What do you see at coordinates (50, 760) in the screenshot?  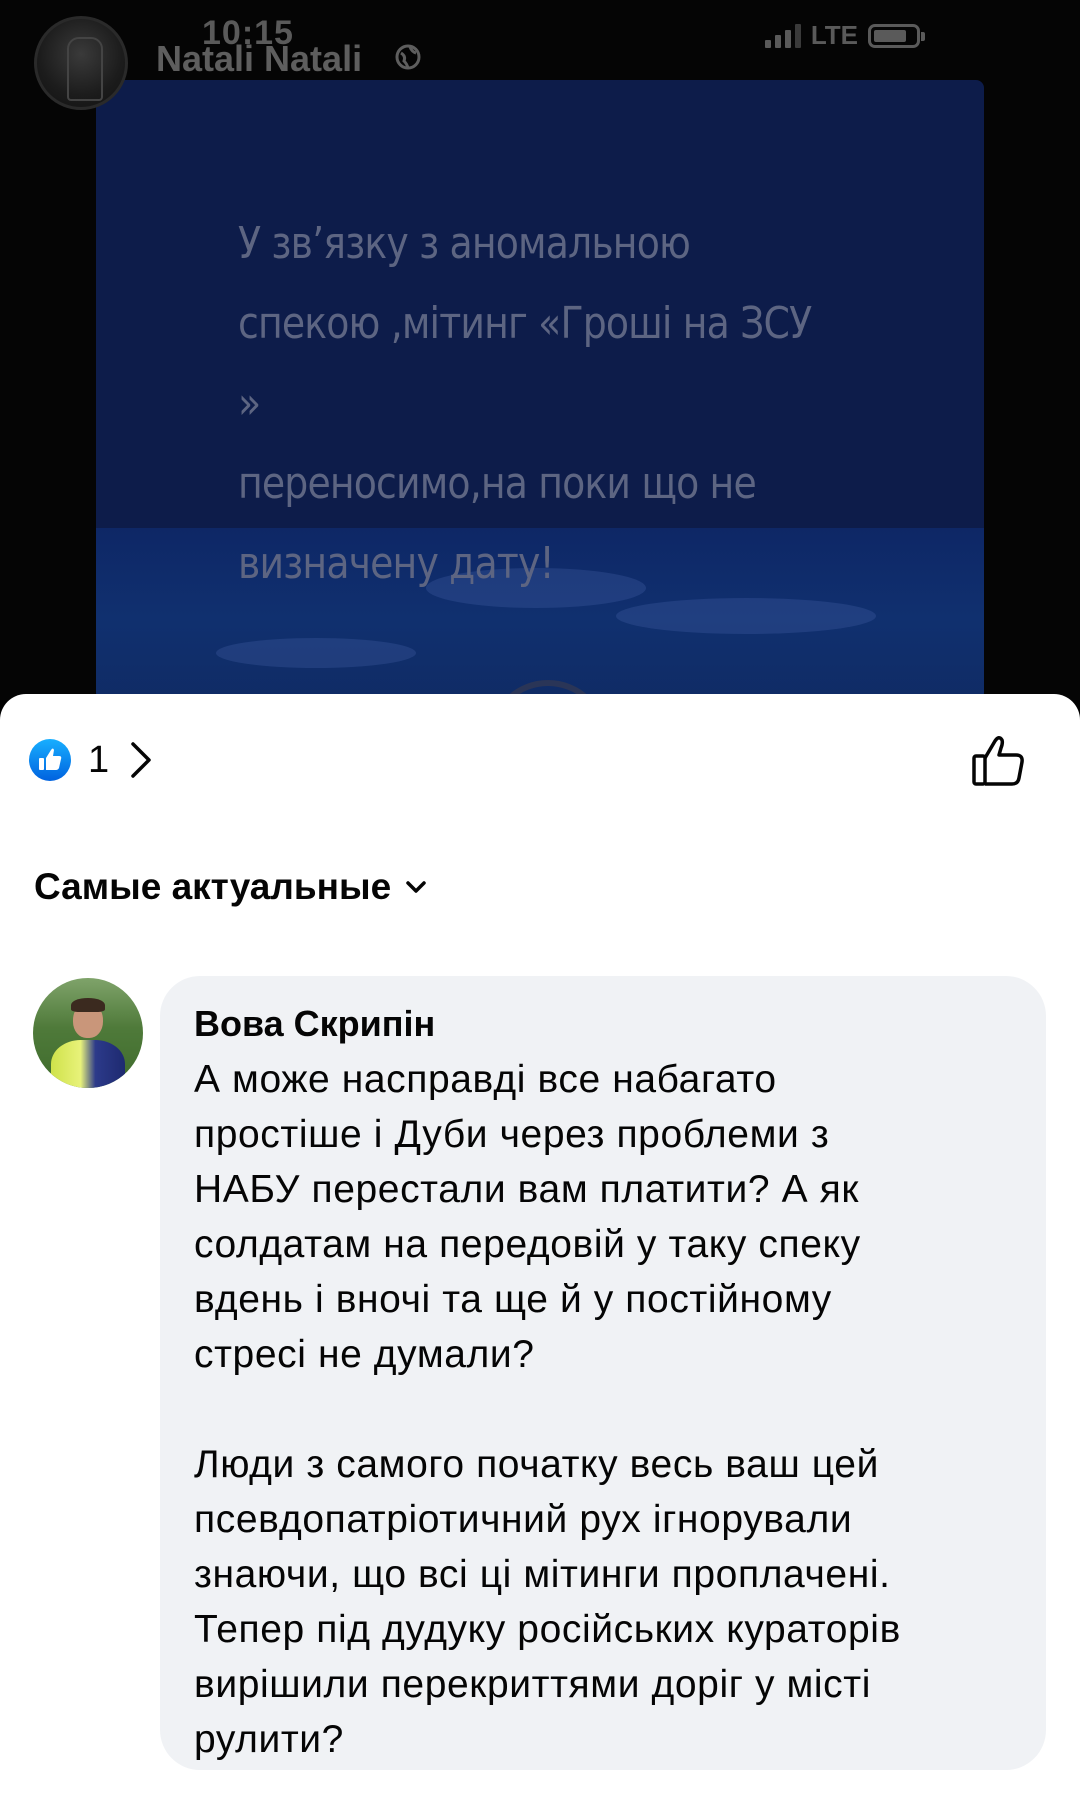 I see `like-reaction-icon` at bounding box center [50, 760].